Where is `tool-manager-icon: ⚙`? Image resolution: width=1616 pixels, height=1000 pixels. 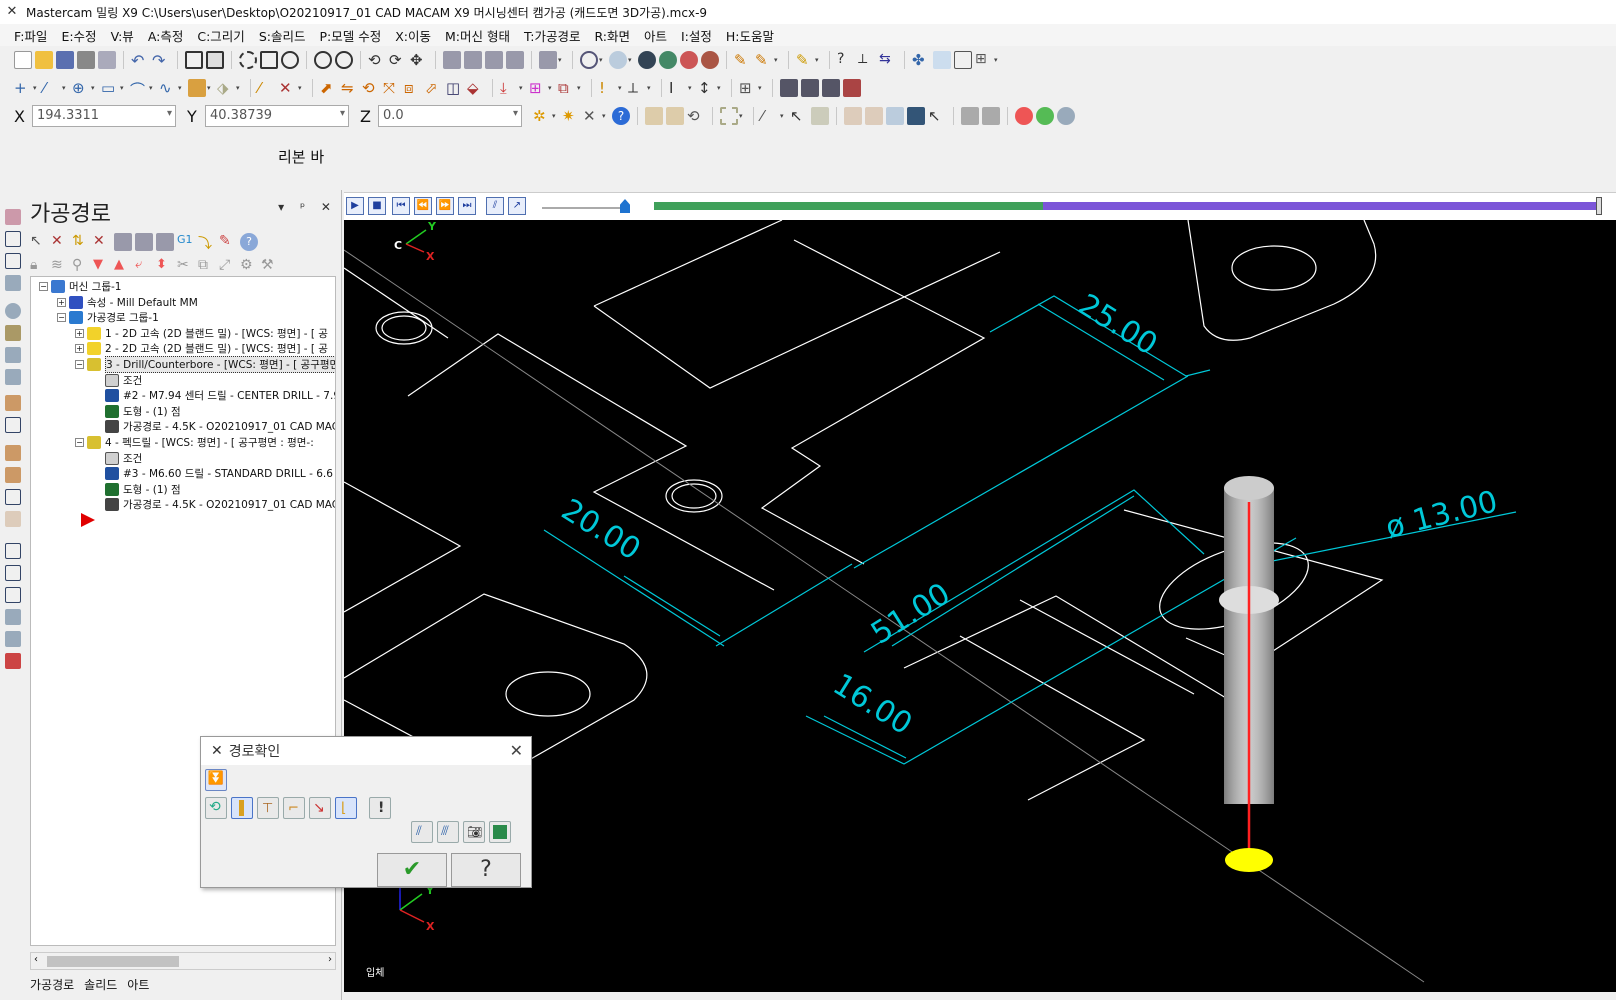 tool-manager-icon: ⚙ is located at coordinates (249, 266).